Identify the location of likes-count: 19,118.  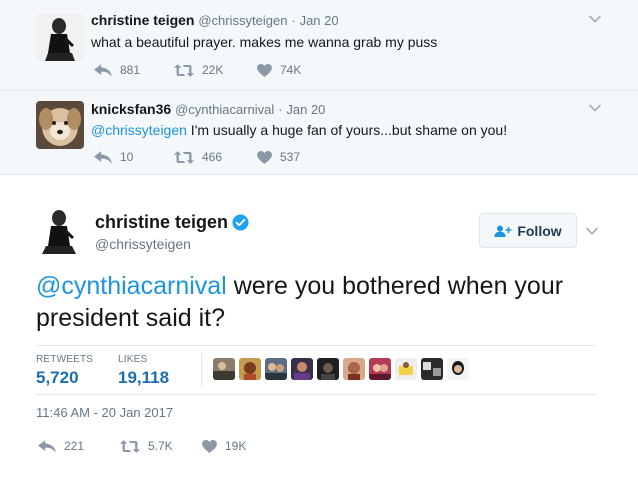
(144, 377).